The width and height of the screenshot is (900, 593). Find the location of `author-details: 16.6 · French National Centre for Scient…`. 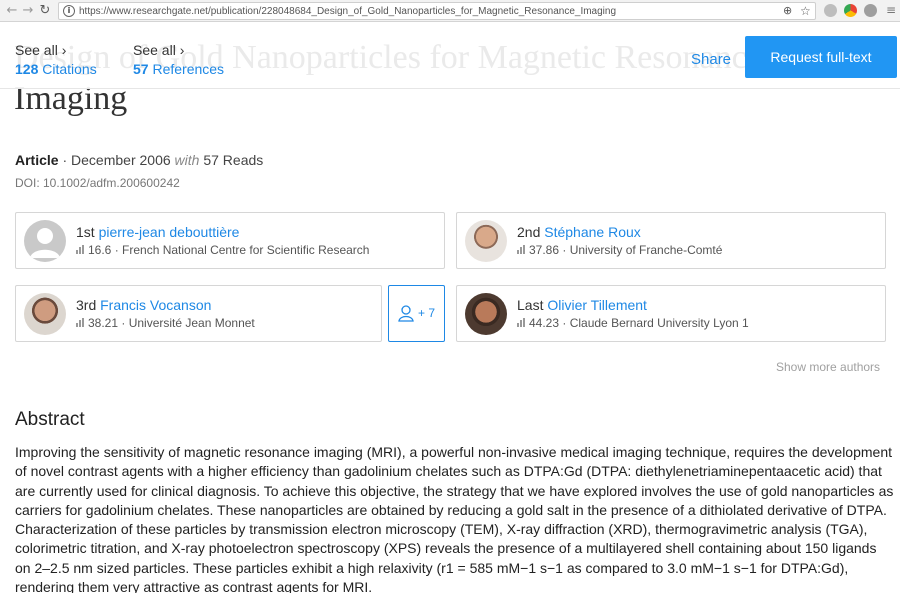

author-details: 16.6 · French National Centre for Scient… is located at coordinates (222, 250).